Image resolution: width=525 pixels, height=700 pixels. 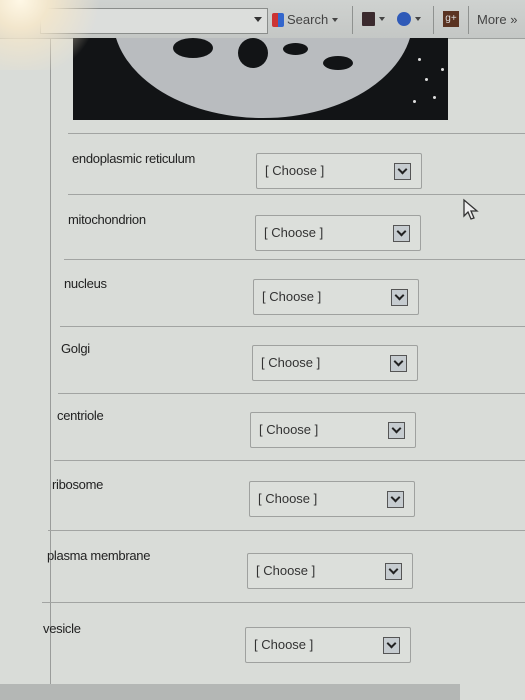 I want to click on more-label: More », so click(x=497, y=19).